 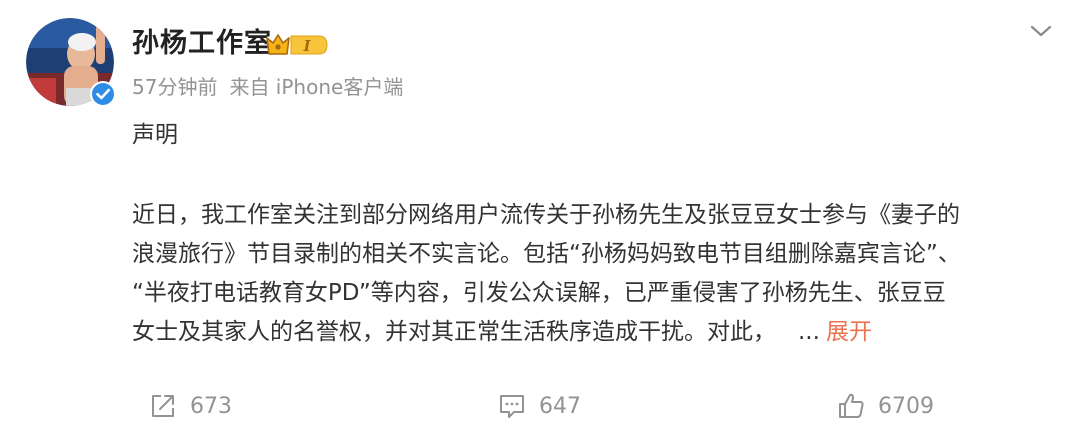 I want to click on post-line: 女士及其家人的名誉权，并对其正常生活秩序造成干扰。对此，, so click(x=454, y=332).